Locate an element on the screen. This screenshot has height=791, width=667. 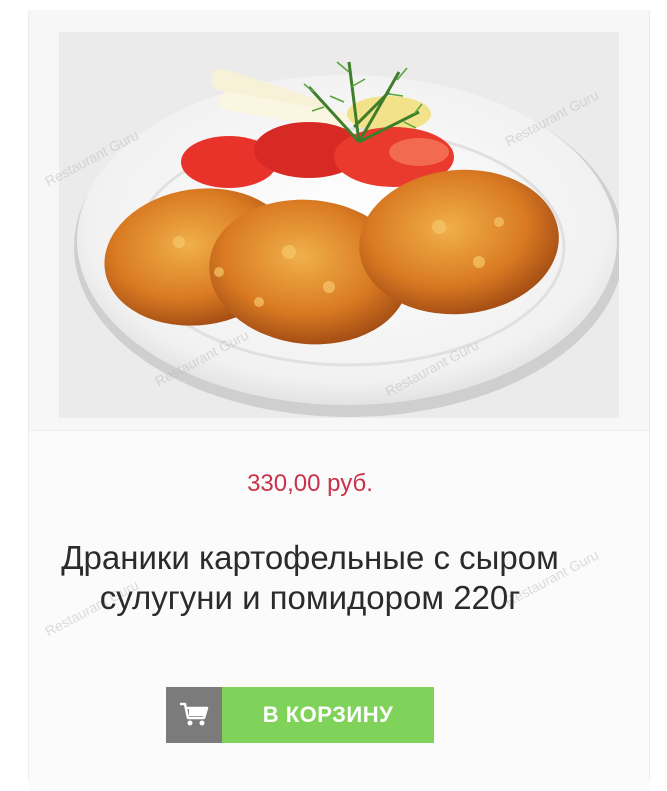
cart-icon-button is located at coordinates (194, 715).